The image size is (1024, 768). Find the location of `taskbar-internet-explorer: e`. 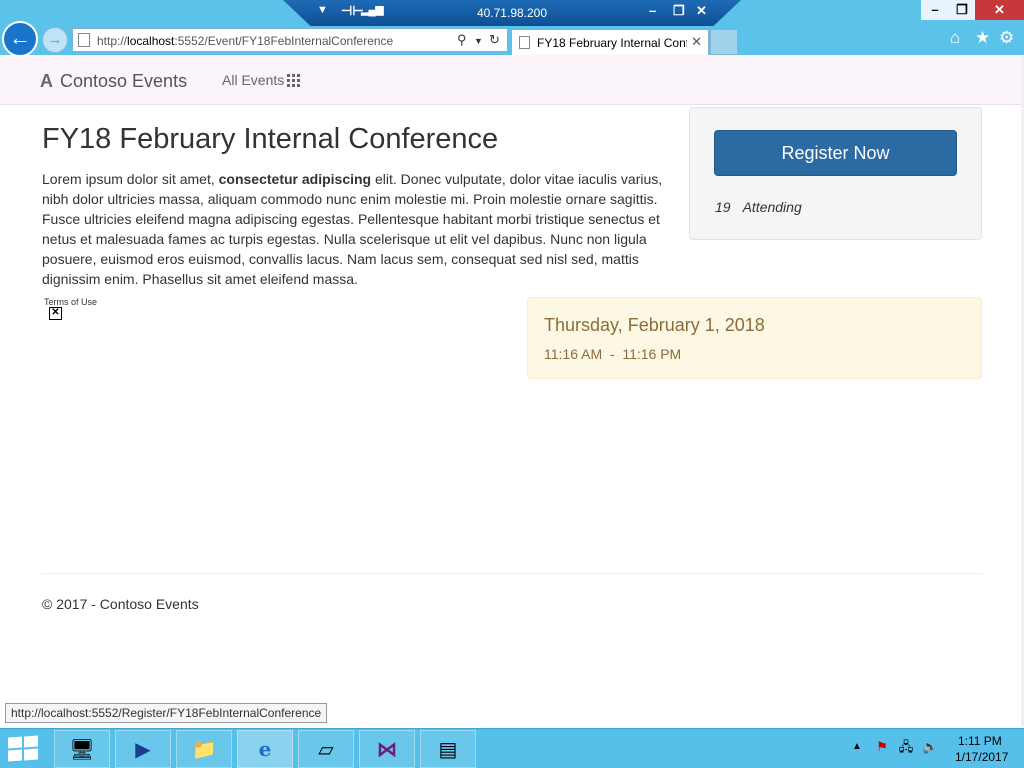

taskbar-internet-explorer: e is located at coordinates (265, 749).